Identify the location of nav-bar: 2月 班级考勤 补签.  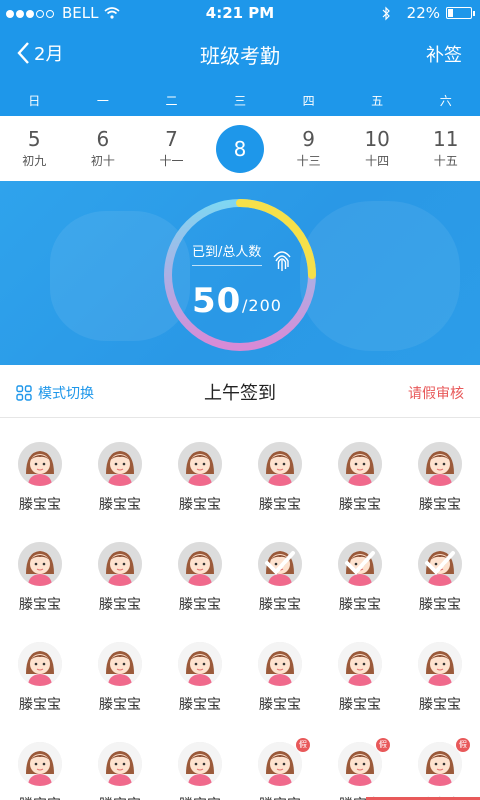
(240, 55).